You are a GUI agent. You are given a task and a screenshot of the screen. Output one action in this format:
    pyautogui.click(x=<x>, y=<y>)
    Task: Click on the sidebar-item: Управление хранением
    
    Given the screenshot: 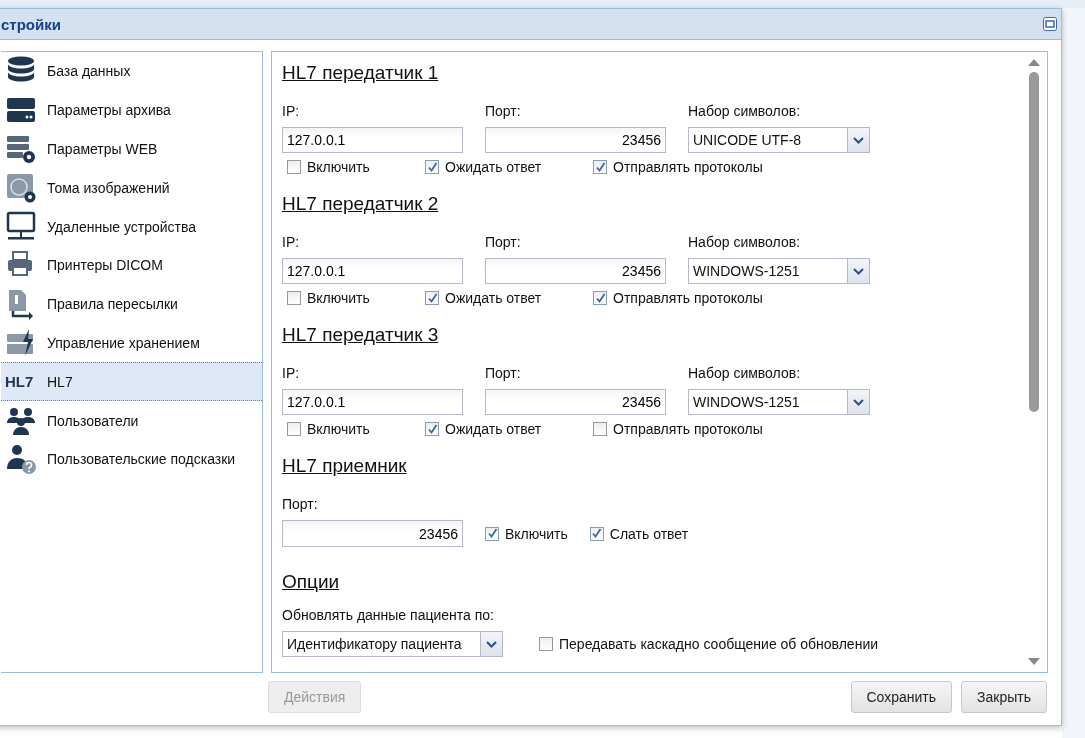 What is the action you would take?
    pyautogui.click(x=131, y=343)
    